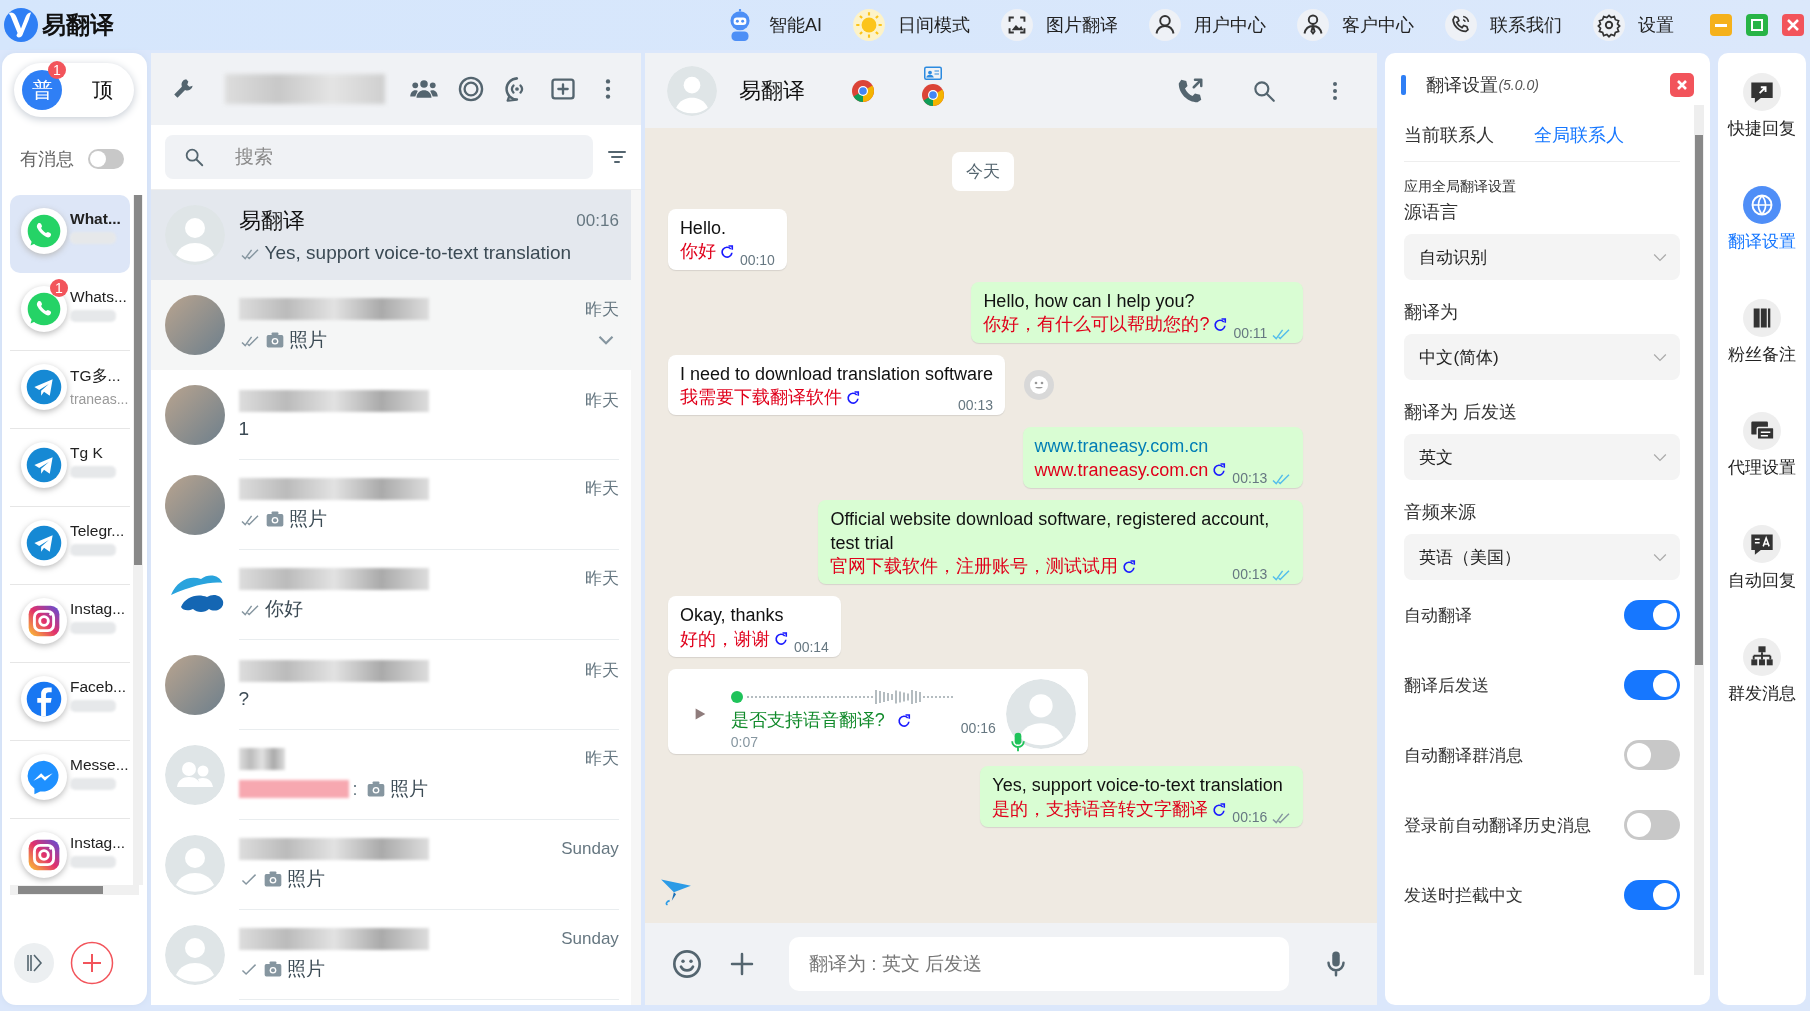 The height and width of the screenshot is (1011, 1810). I want to click on settings-note: 应用全局翻译设置, so click(1461, 187).